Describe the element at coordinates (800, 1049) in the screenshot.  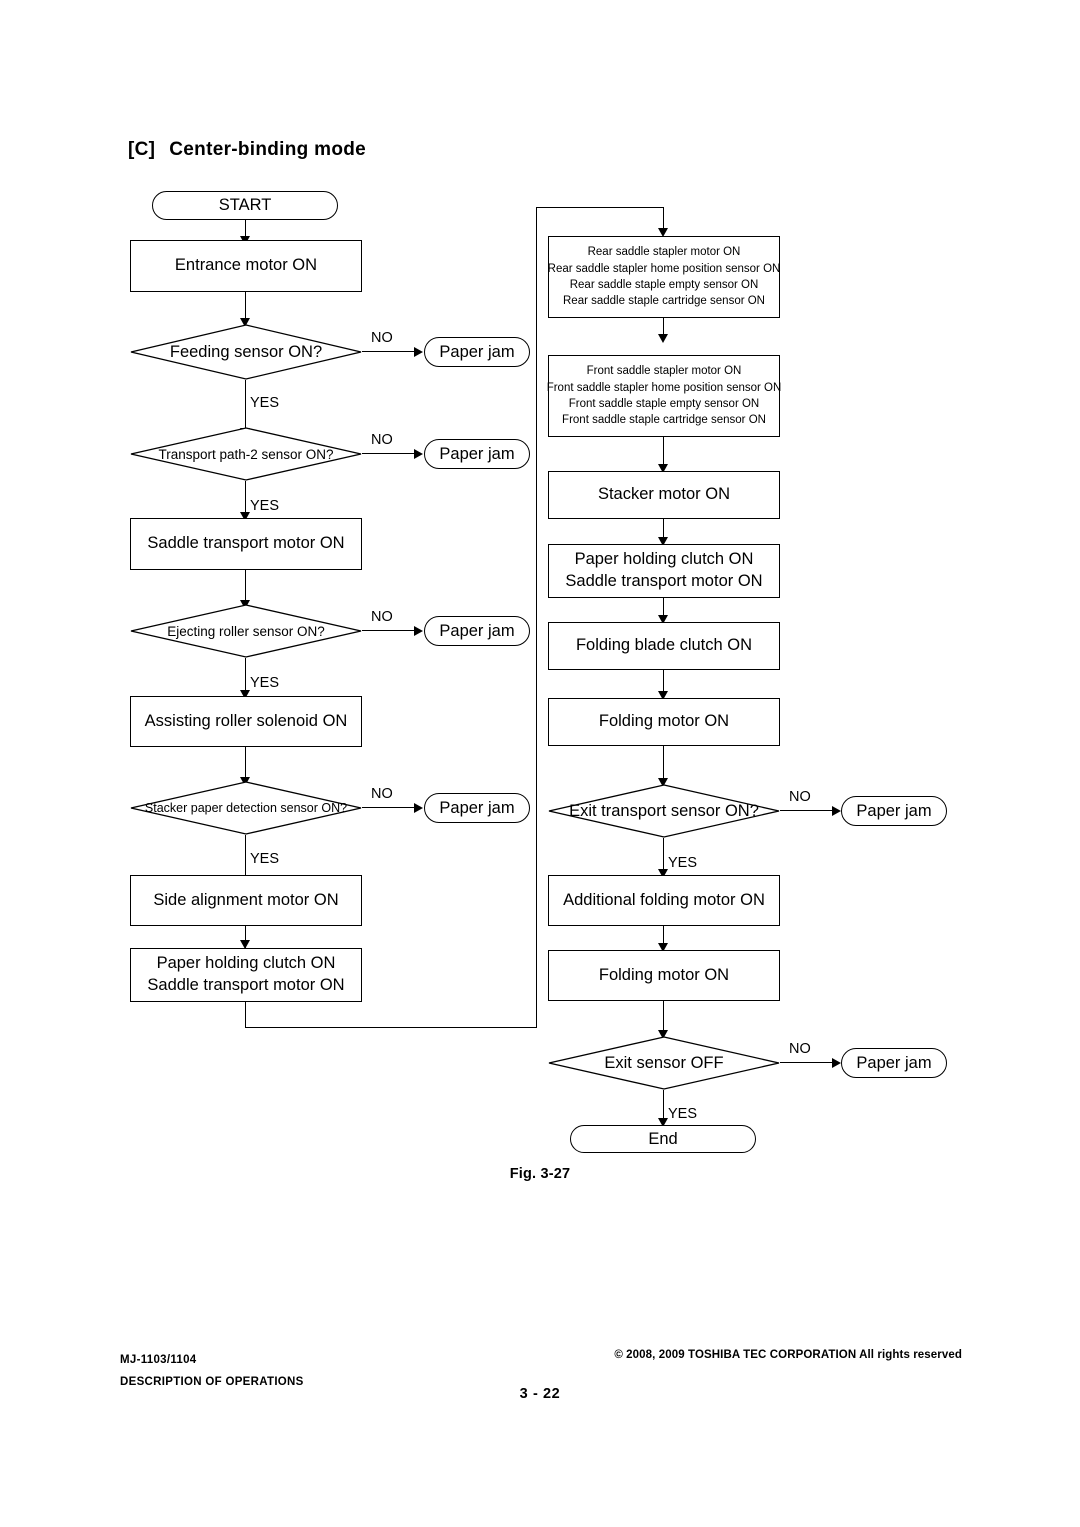
I see `label-no-exit-sensor: NO` at that location.